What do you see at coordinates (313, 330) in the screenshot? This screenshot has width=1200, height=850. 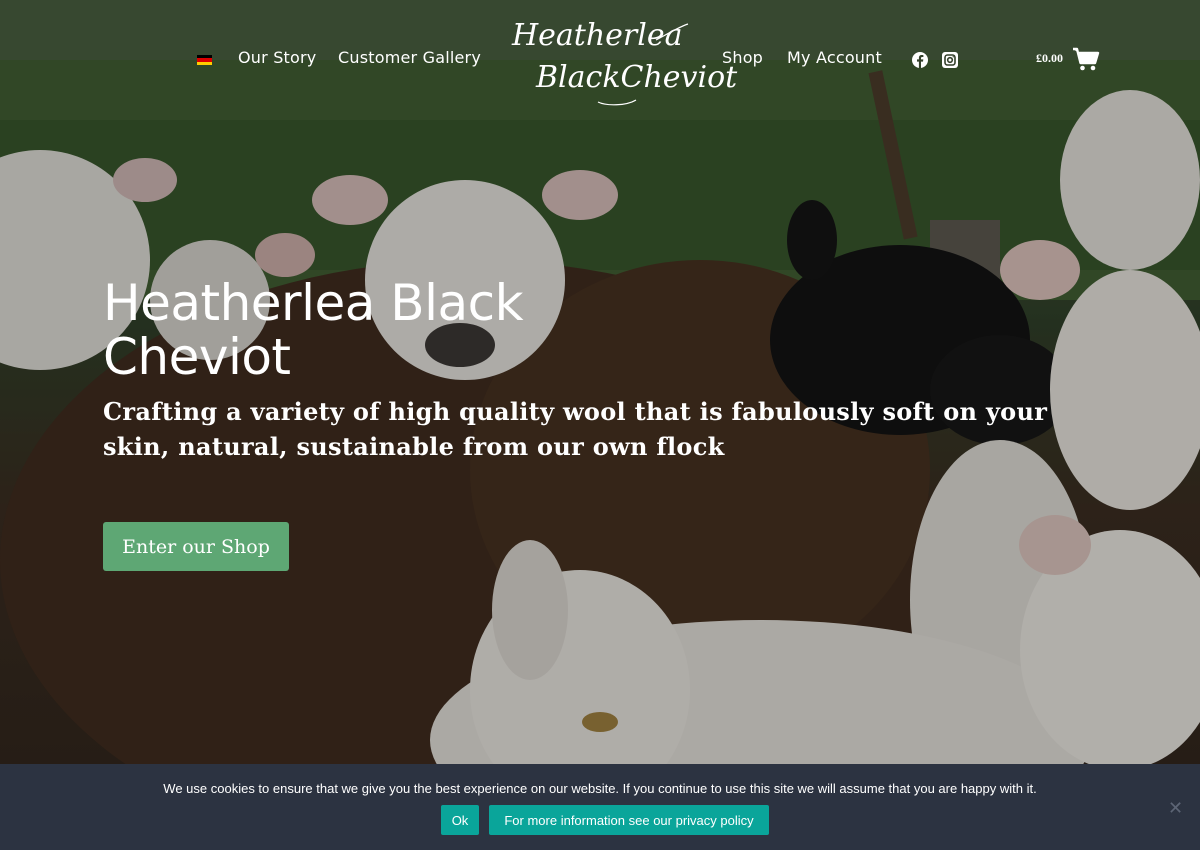 I see `hero-title: Heatherlea Black Cheviot` at bounding box center [313, 330].